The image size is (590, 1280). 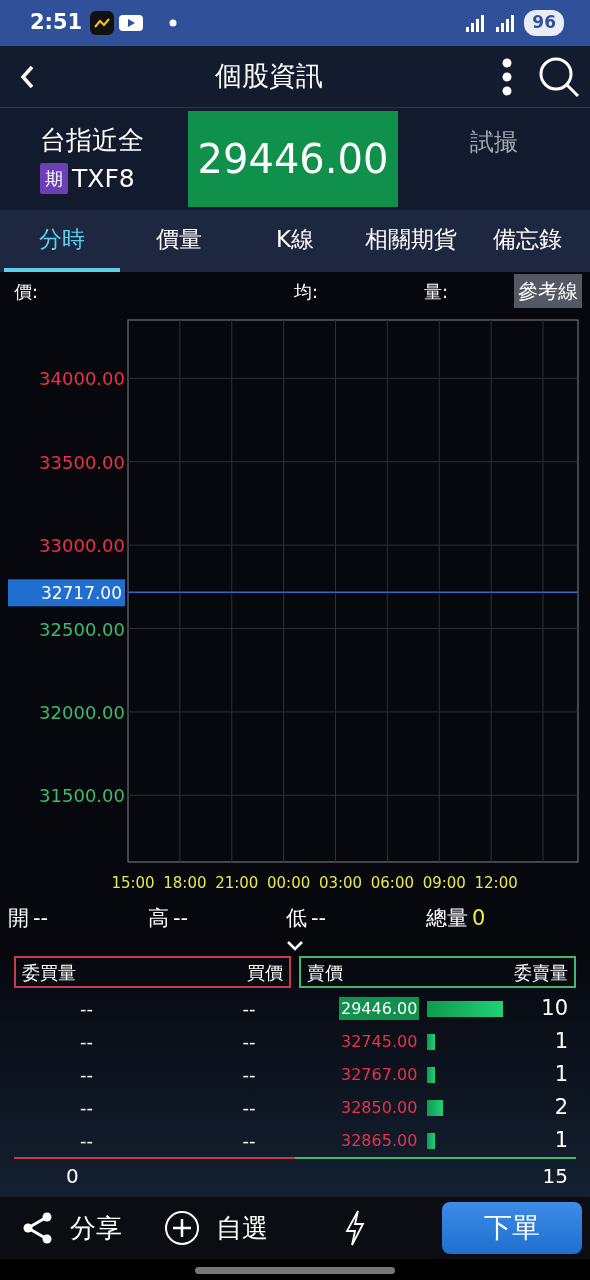 What do you see at coordinates (447, 919) in the screenshot?
I see `stat-label: 總量` at bounding box center [447, 919].